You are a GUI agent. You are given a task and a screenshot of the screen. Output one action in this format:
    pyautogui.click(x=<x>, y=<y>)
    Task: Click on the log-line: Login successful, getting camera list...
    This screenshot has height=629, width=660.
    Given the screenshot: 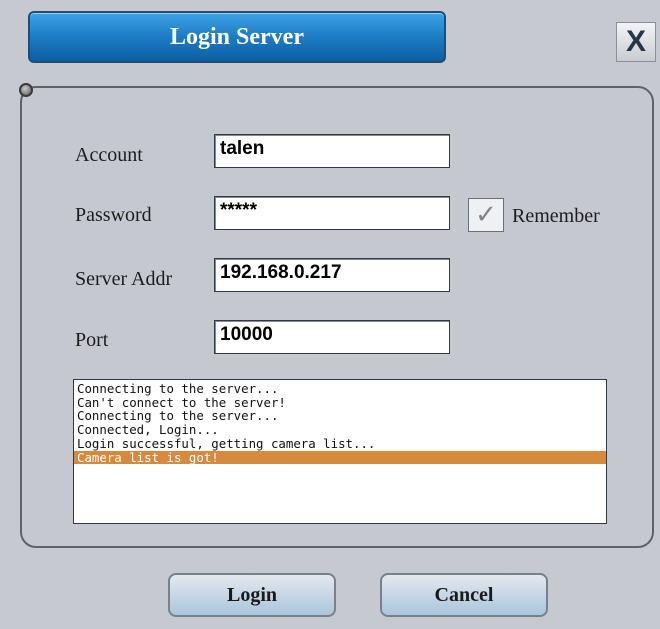 What is the action you would take?
    pyautogui.click(x=340, y=444)
    